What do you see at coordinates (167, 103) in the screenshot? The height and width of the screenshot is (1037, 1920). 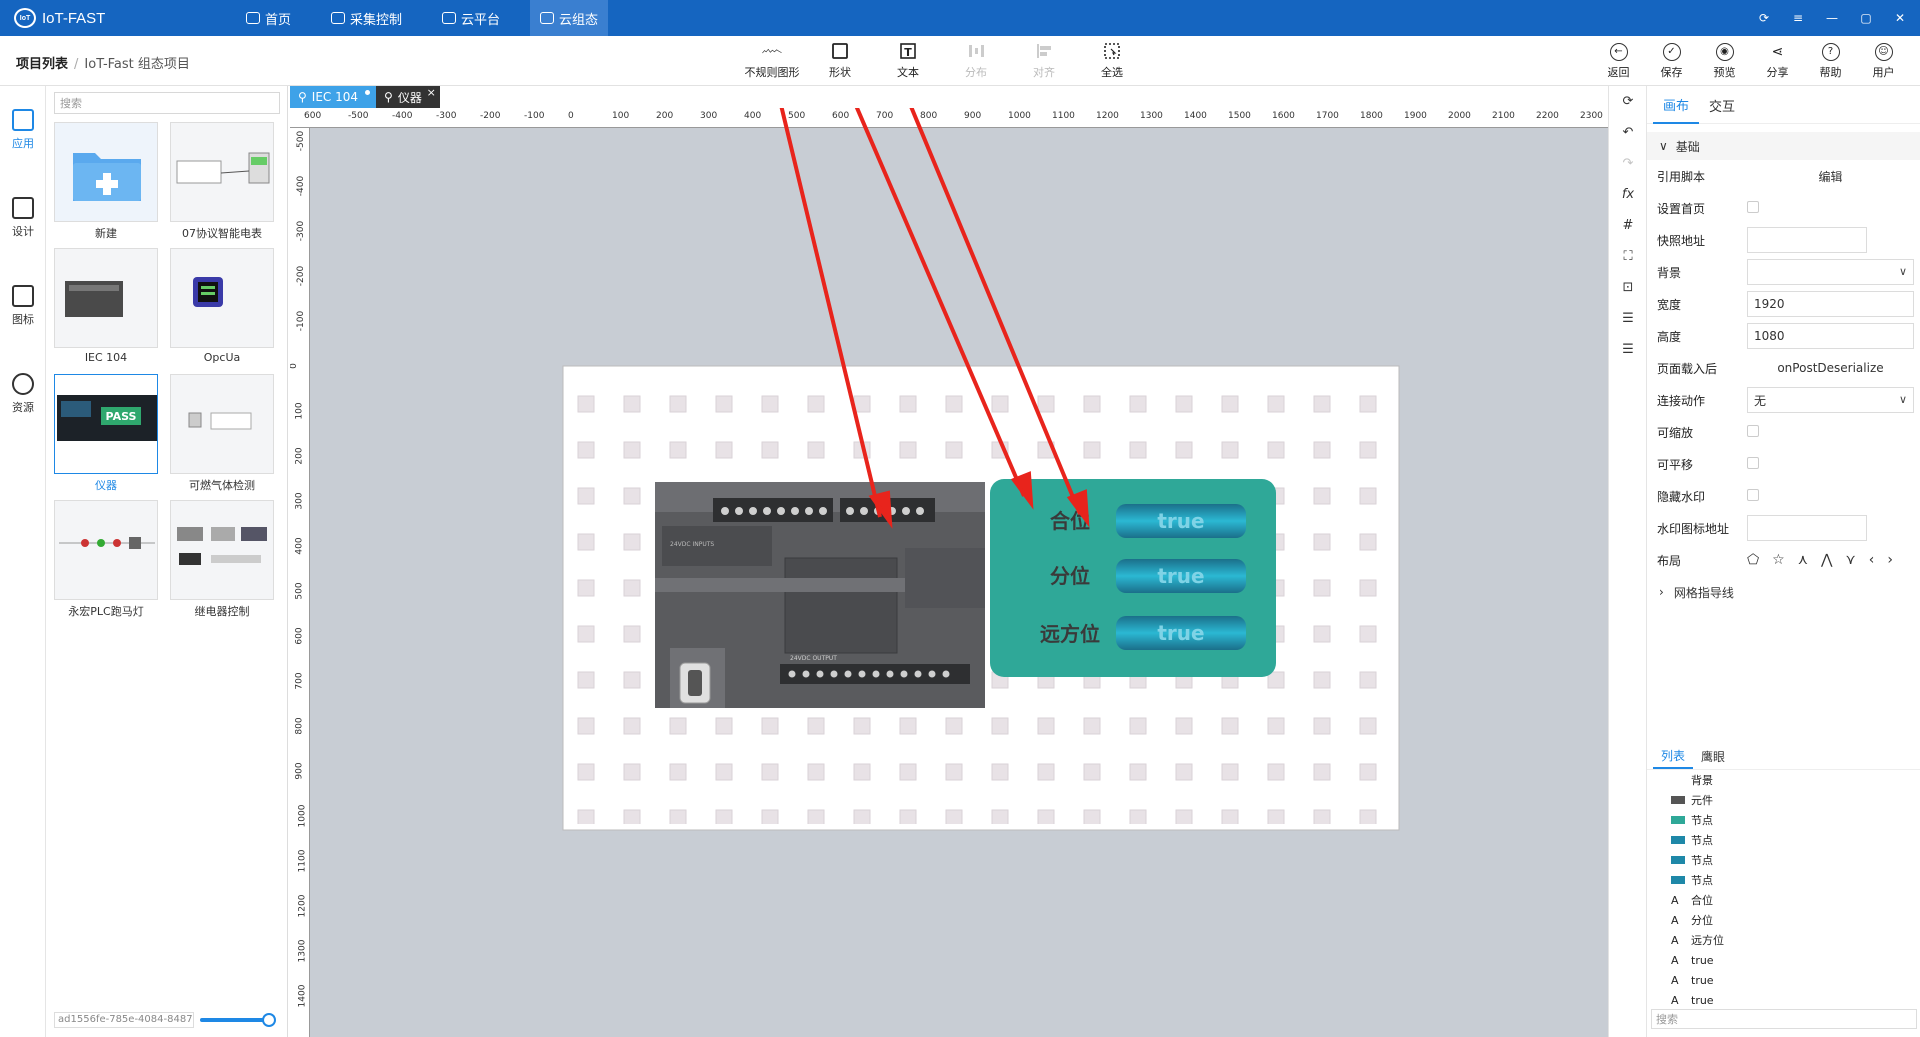 I see `library-search-input: 搜索` at bounding box center [167, 103].